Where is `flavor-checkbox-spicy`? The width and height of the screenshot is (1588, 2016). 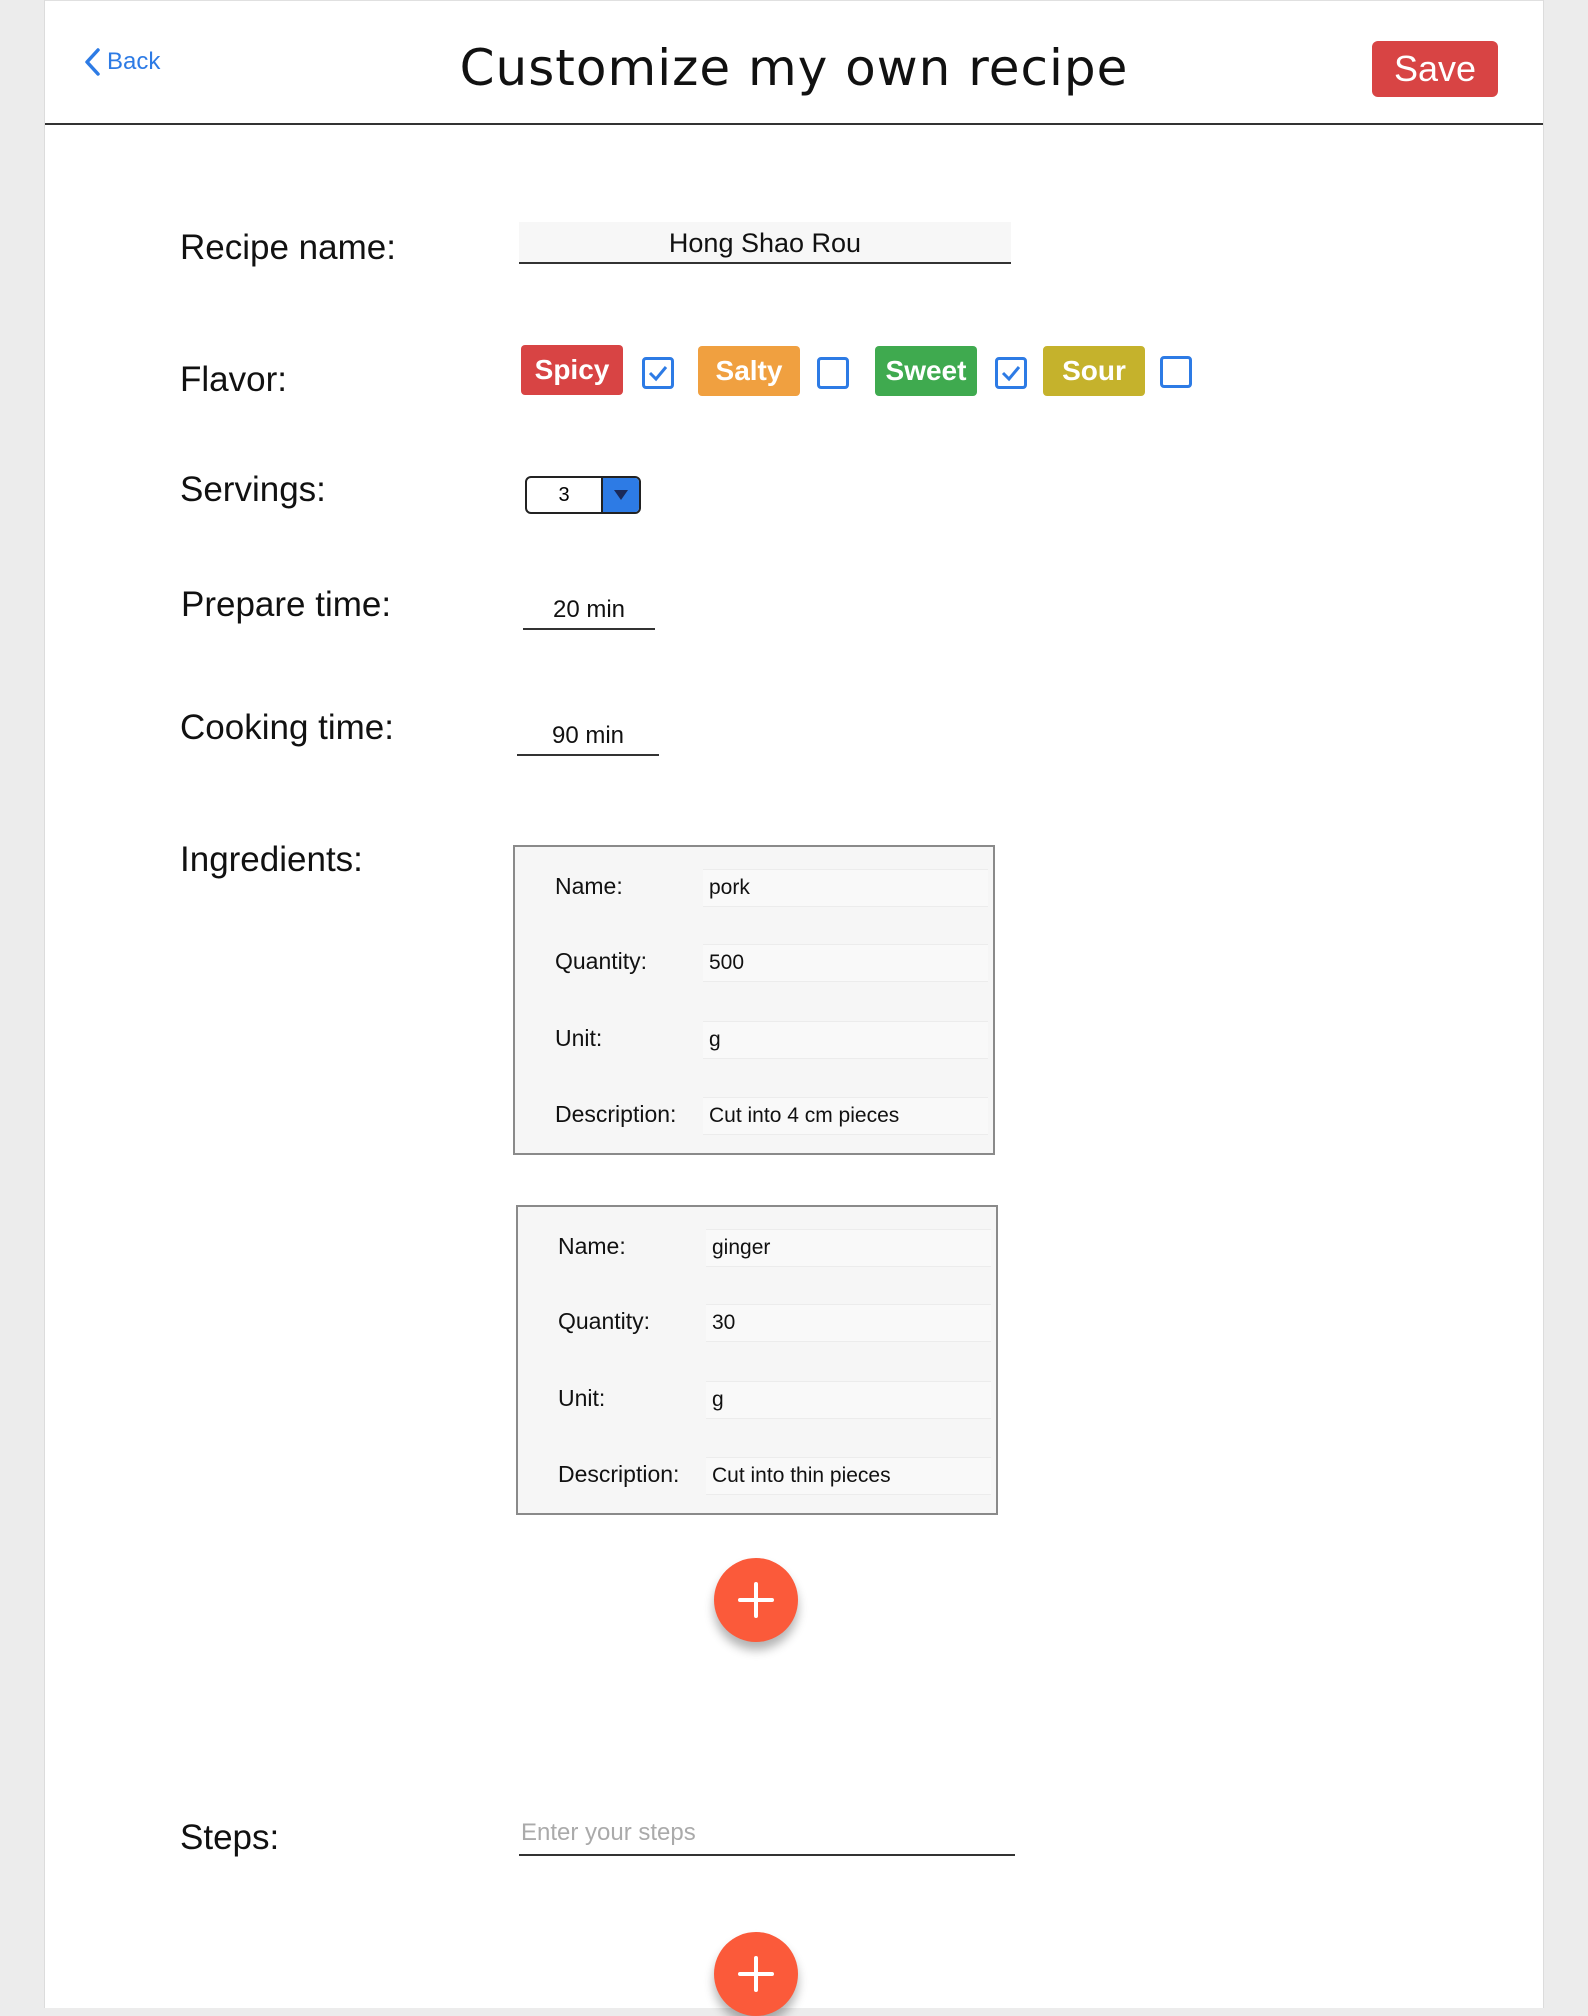 flavor-checkbox-spicy is located at coordinates (658, 373).